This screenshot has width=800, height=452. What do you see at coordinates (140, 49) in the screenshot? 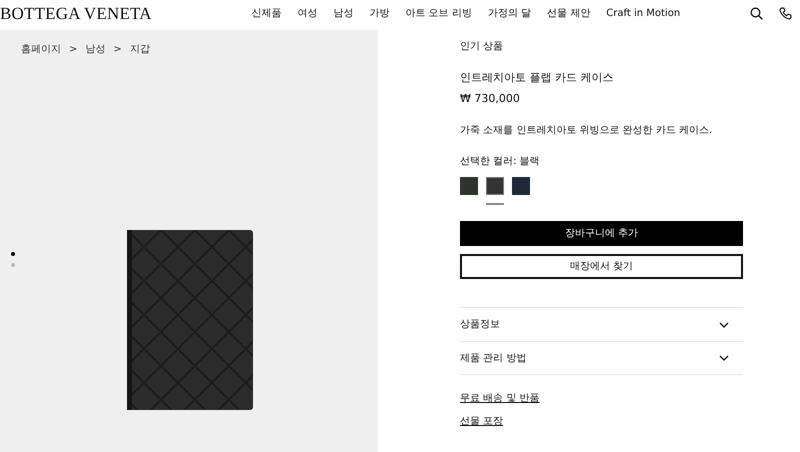
I see `breadcrumb-link: 지갑` at bounding box center [140, 49].